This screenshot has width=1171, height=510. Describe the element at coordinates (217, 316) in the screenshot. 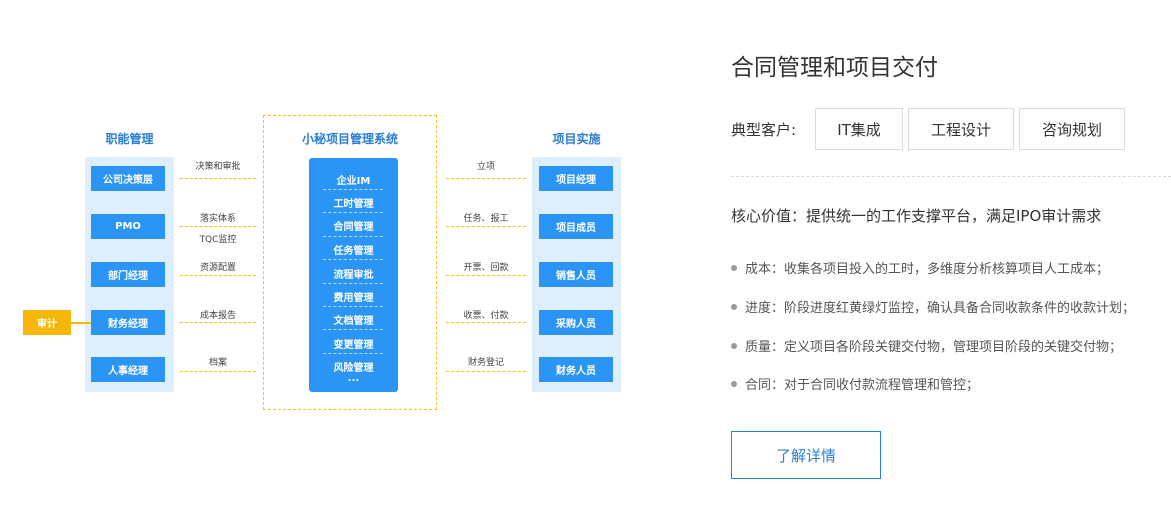

I see `connector-label: 成本报告` at that location.